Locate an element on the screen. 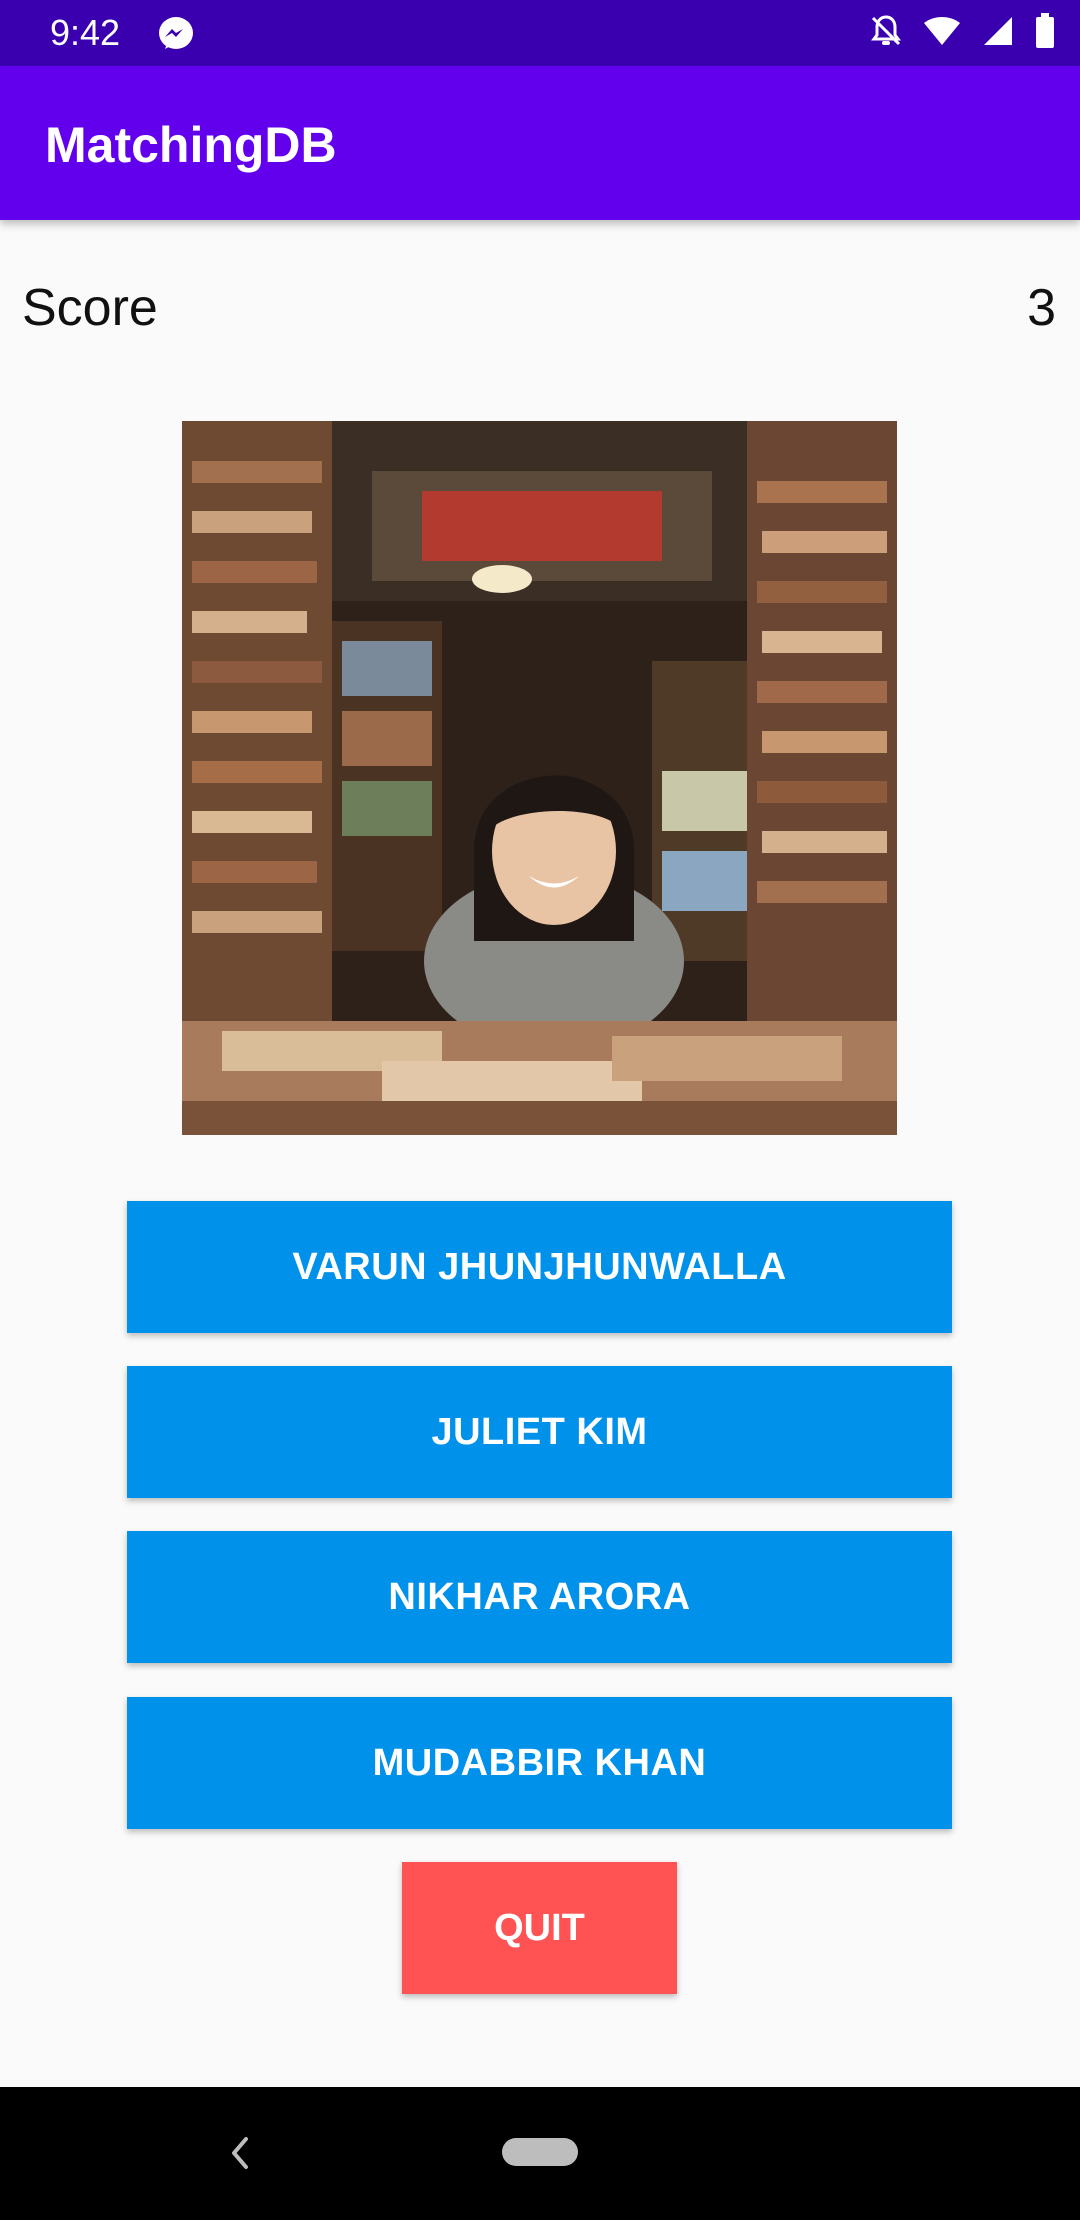 This screenshot has height=2220, width=1080. score-label: Score is located at coordinates (90, 308).